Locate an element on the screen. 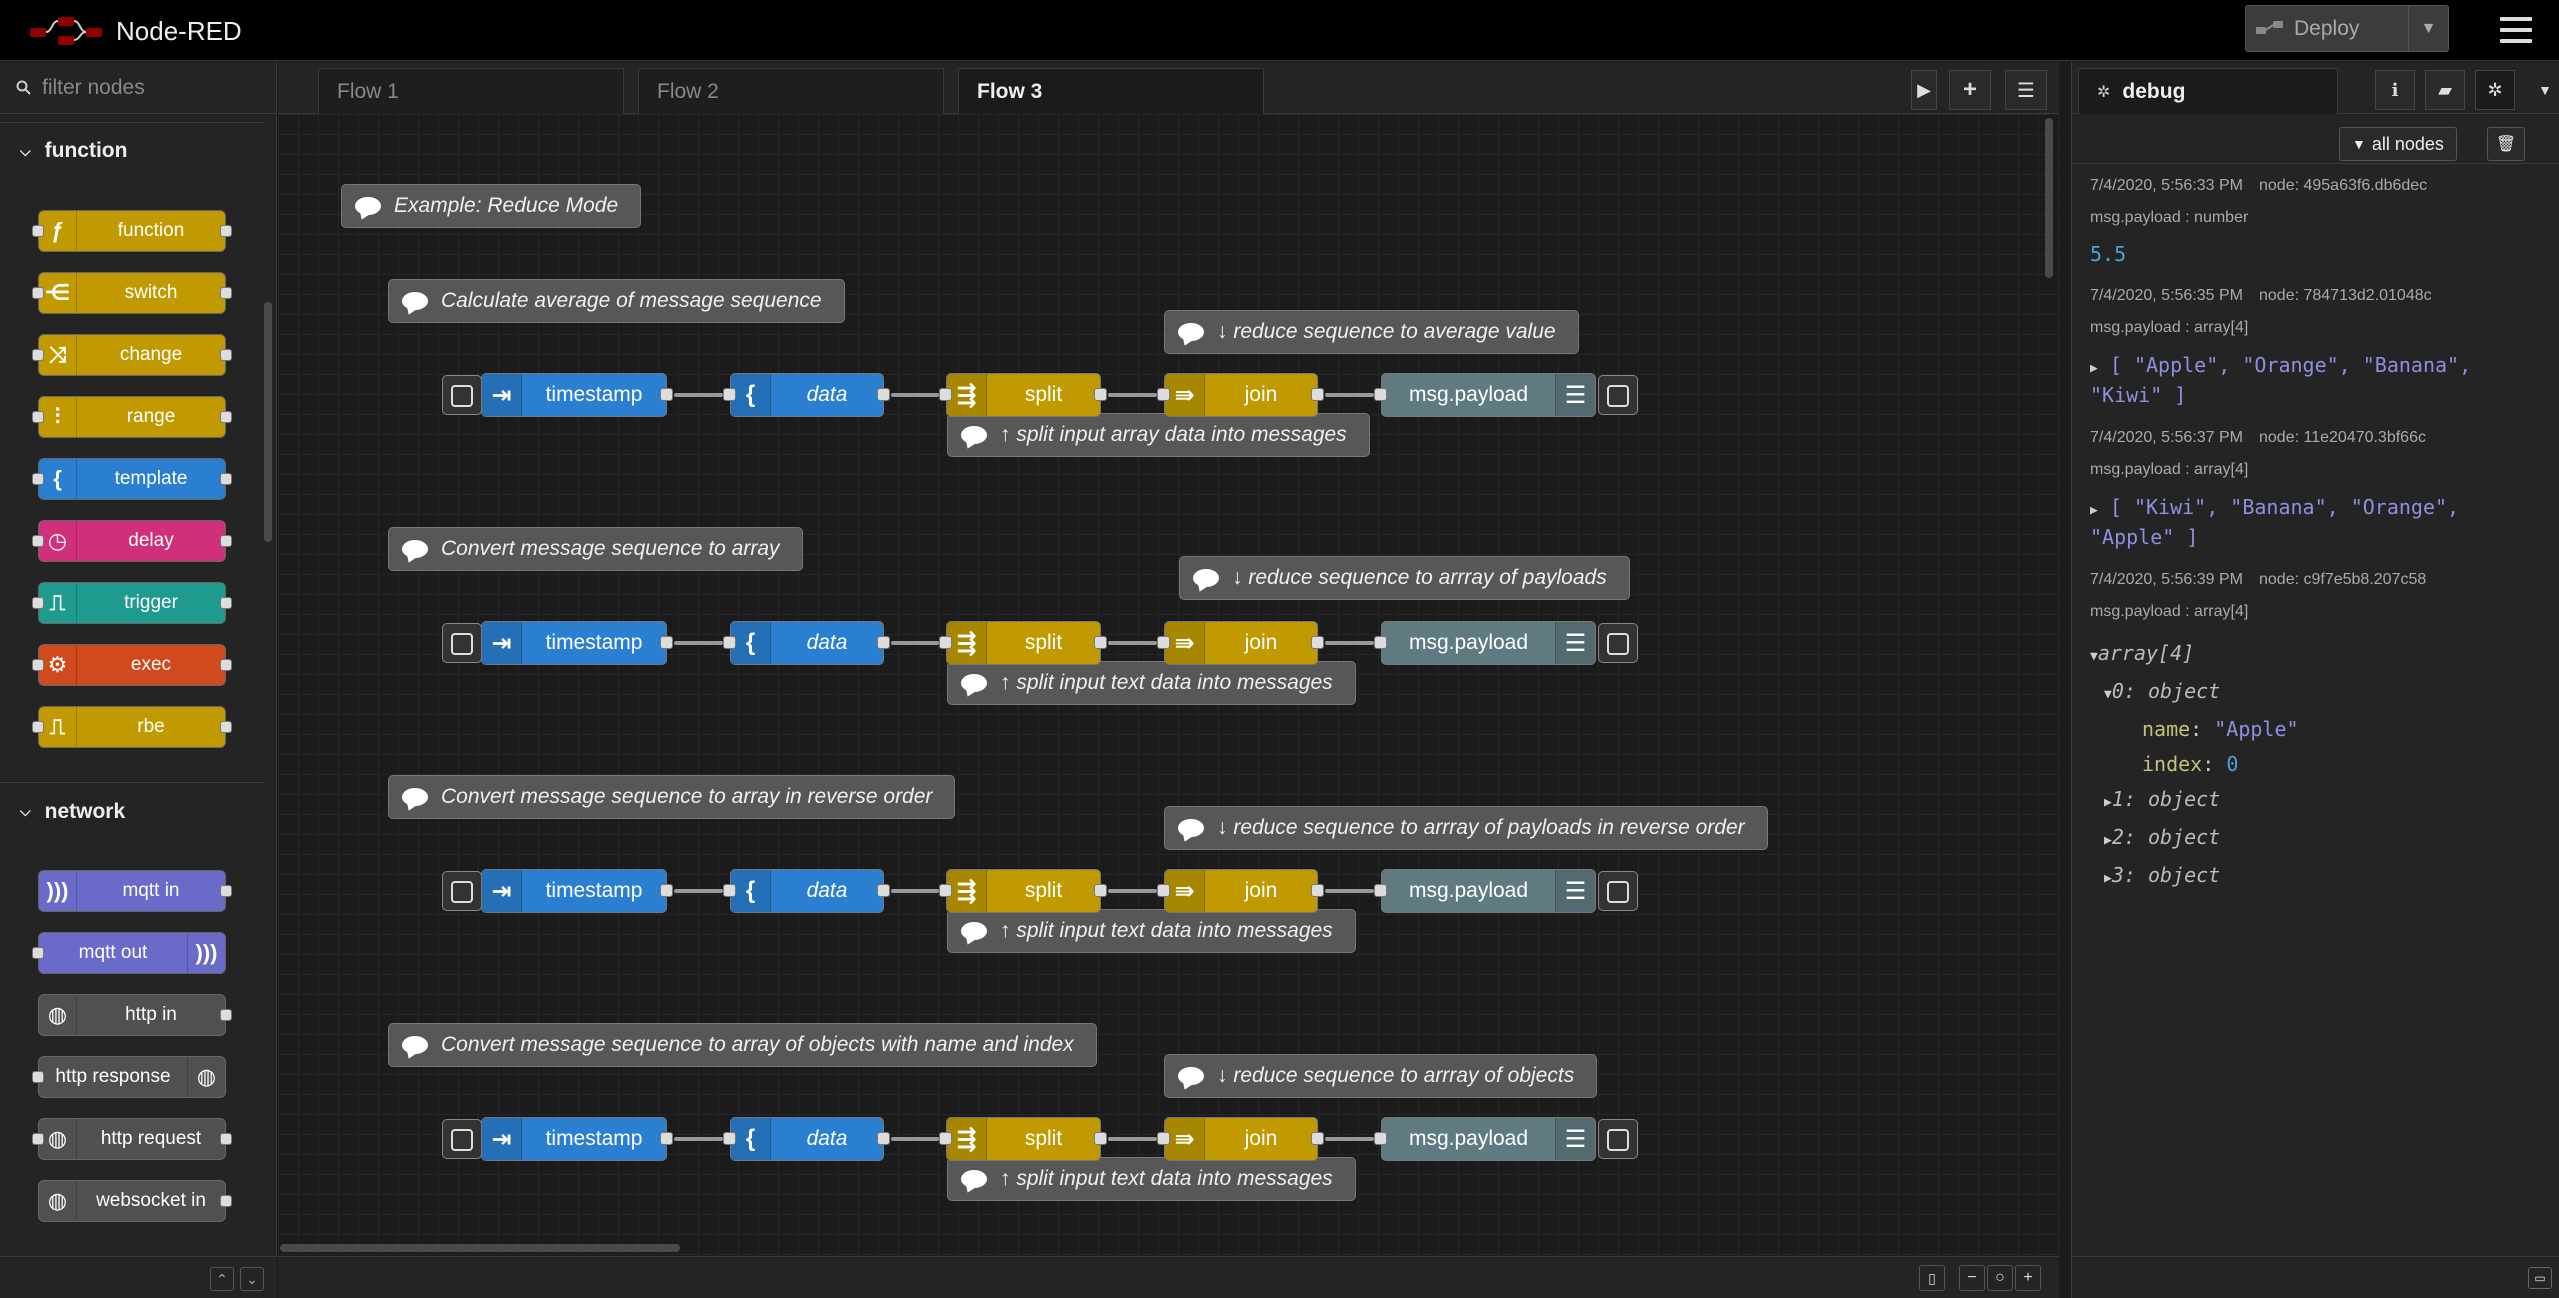  zoom-in-button: + is located at coordinates (2028, 1278).